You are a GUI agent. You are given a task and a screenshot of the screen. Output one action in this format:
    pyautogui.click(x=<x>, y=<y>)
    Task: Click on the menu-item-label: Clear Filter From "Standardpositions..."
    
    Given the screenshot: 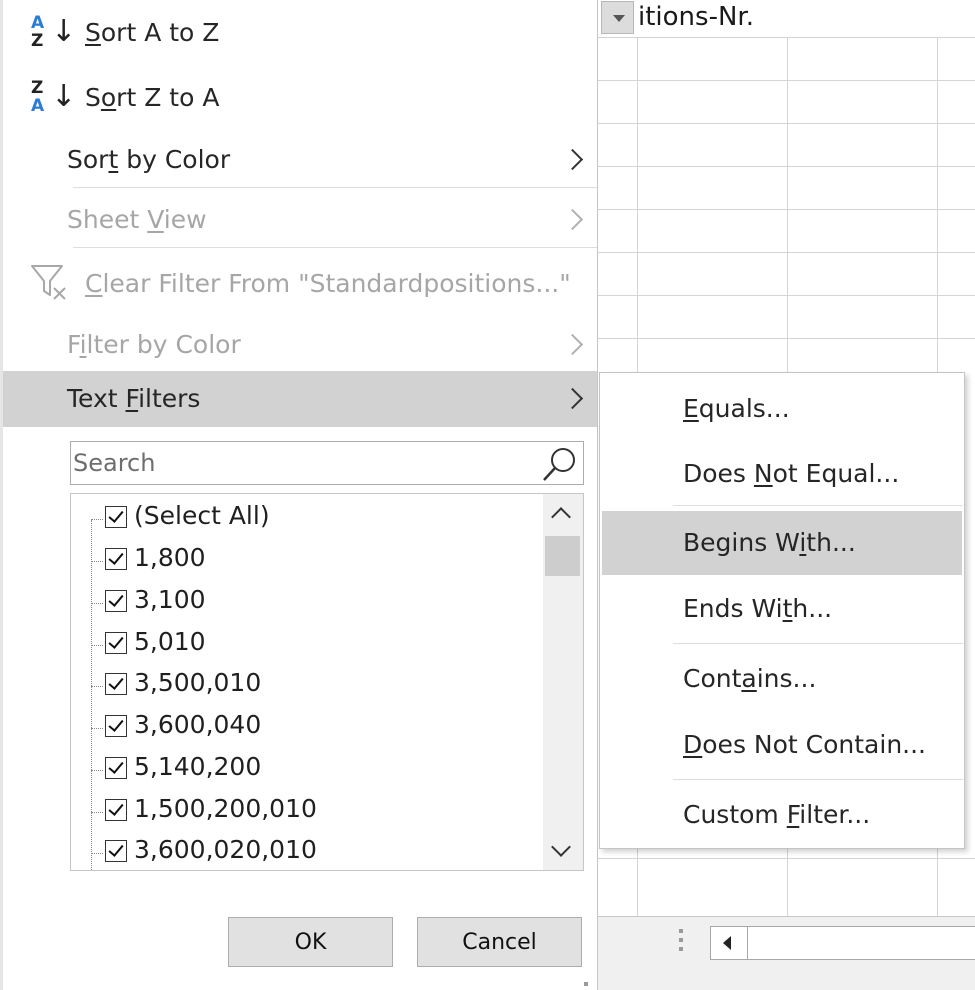 What is the action you would take?
    pyautogui.click(x=328, y=283)
    